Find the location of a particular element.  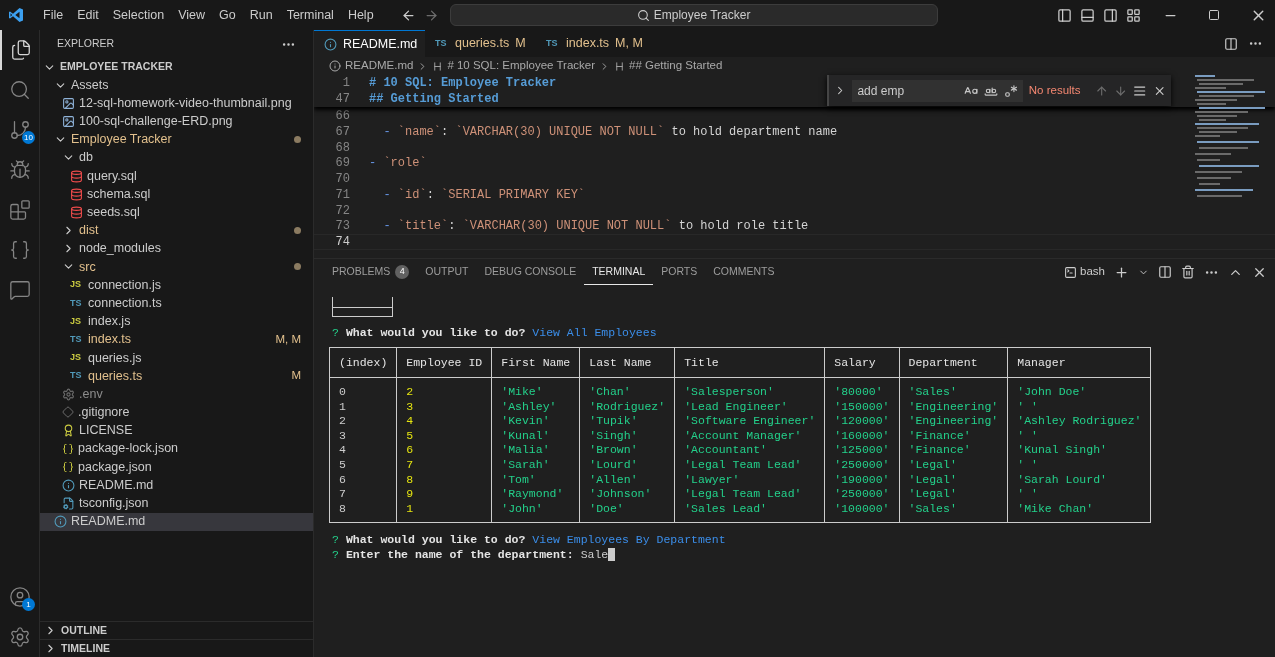

panel-tab: PORTS is located at coordinates (679, 272).